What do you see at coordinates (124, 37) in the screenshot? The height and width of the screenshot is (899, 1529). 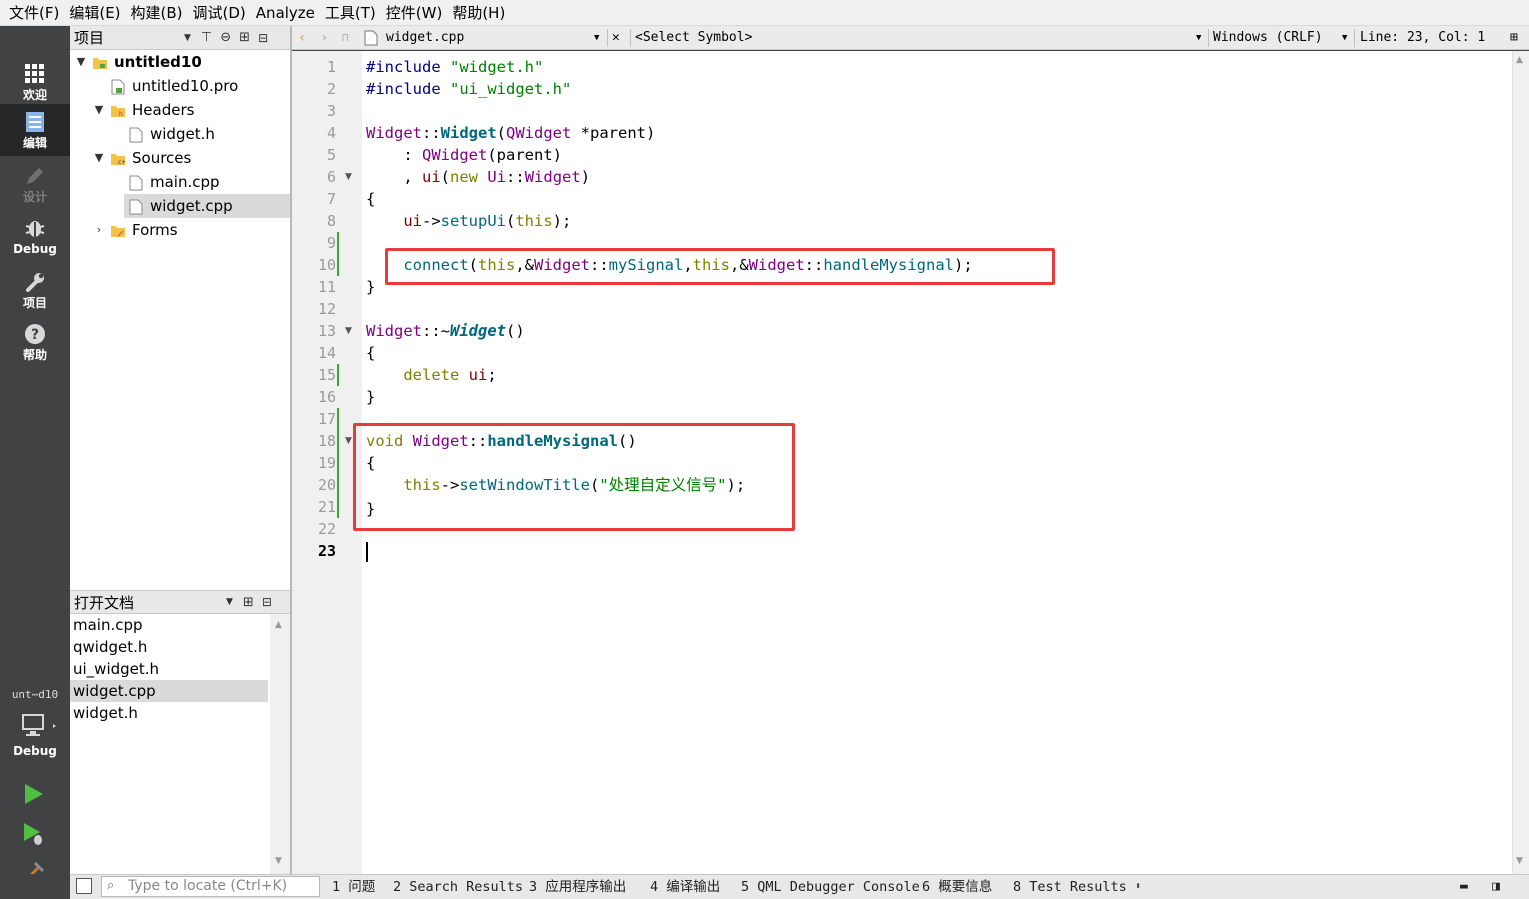 I see `project-pane-title: 项目` at bounding box center [124, 37].